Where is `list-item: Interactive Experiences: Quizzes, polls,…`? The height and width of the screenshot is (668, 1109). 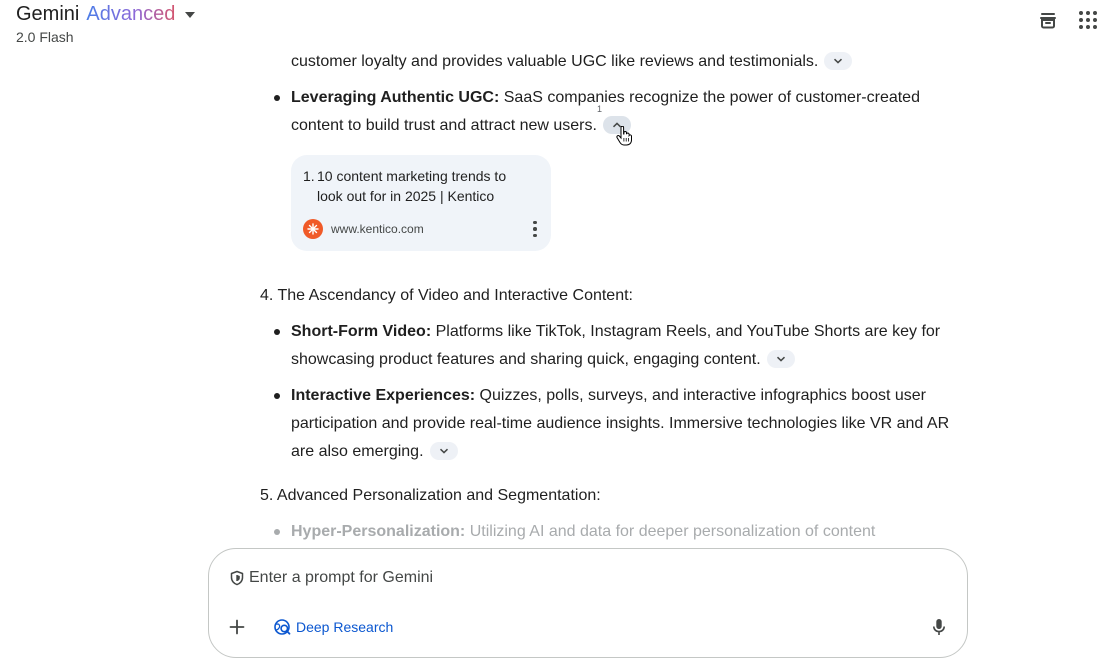 list-item: Interactive Experiences: Quizzes, polls,… is located at coordinates (608, 396).